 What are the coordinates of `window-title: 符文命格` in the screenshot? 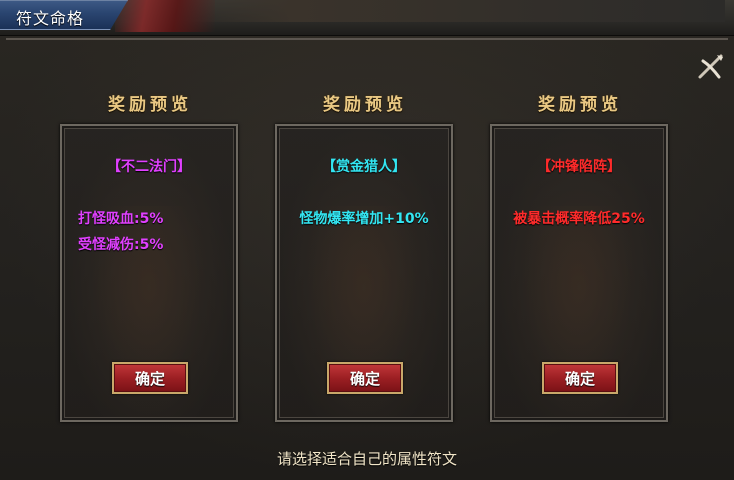 It's located at (50, 18).